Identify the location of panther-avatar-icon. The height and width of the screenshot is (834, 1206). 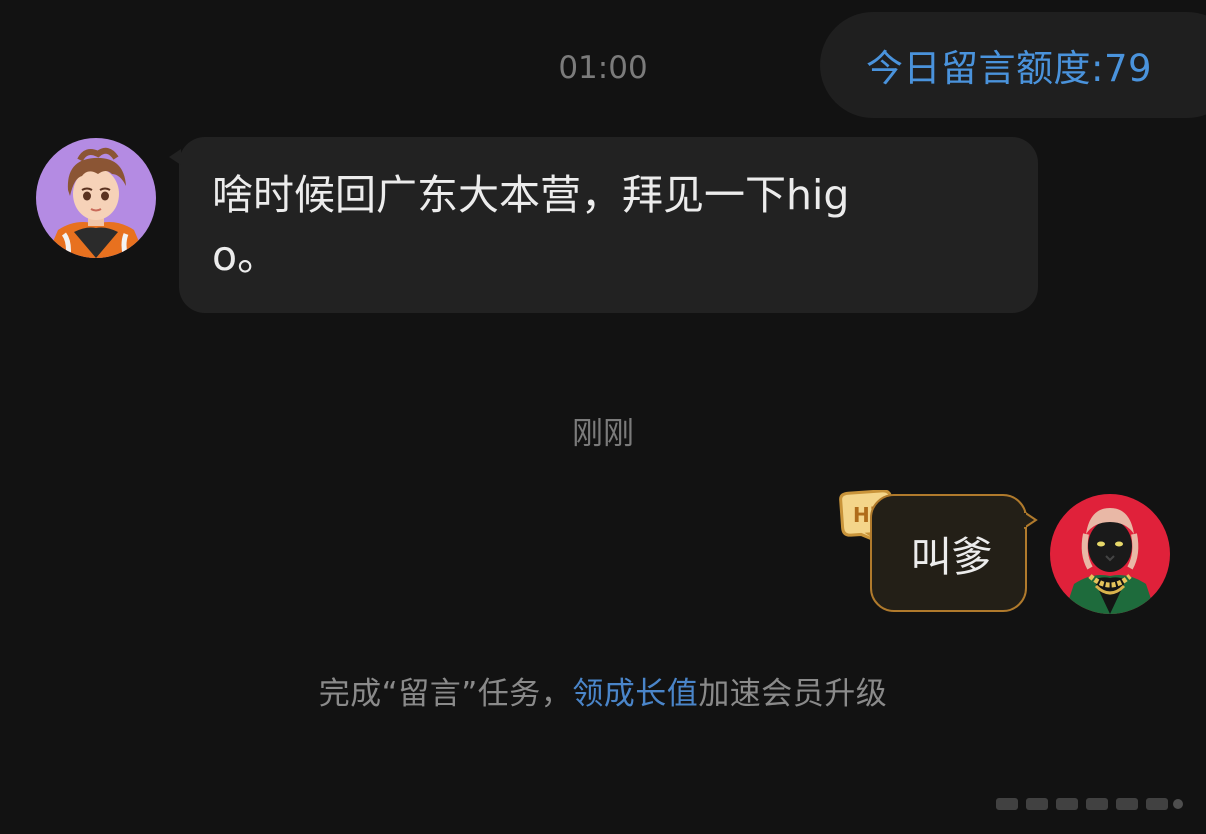
(1110, 554).